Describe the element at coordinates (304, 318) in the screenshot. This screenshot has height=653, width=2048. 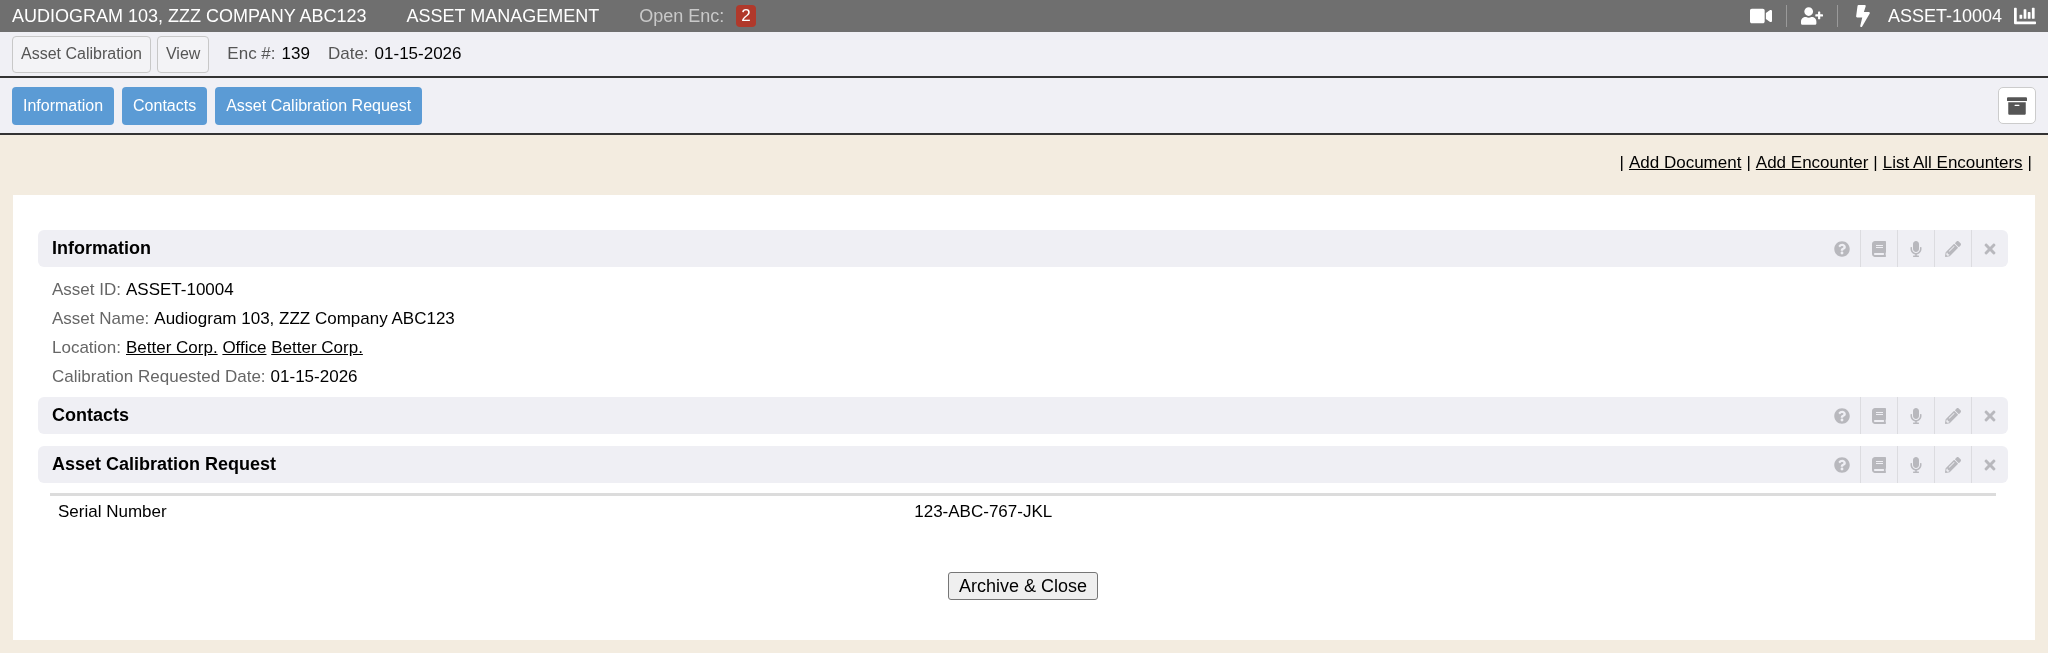
I see `field-value: Audiogram 103, ZZZ Company ABC123` at that location.